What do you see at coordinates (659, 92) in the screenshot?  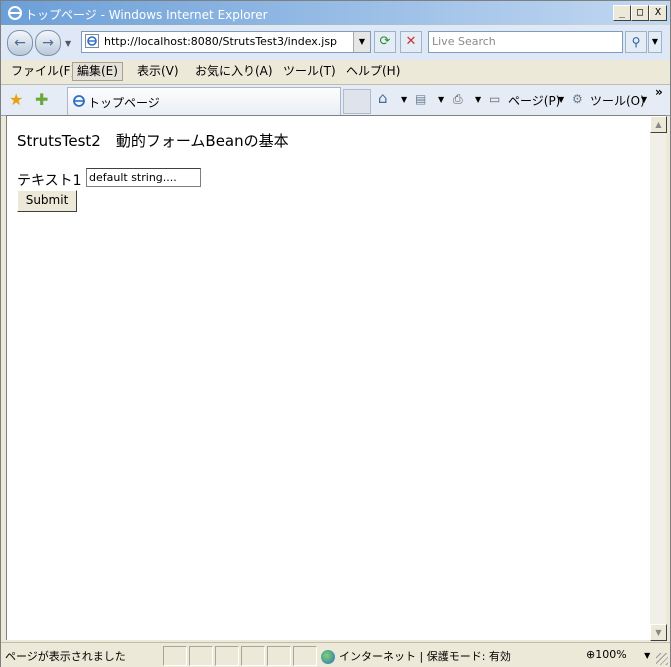 I see `more-commands-chevron-icon: »` at bounding box center [659, 92].